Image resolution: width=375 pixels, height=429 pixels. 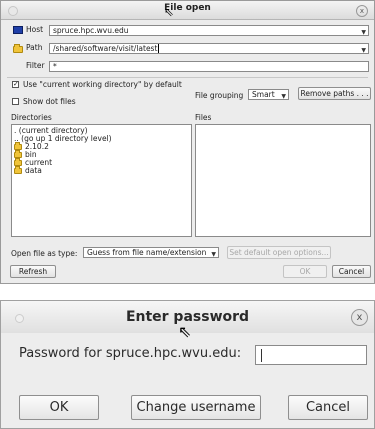 What do you see at coordinates (59, 407) in the screenshot?
I see `password-ok-button: OK` at bounding box center [59, 407].